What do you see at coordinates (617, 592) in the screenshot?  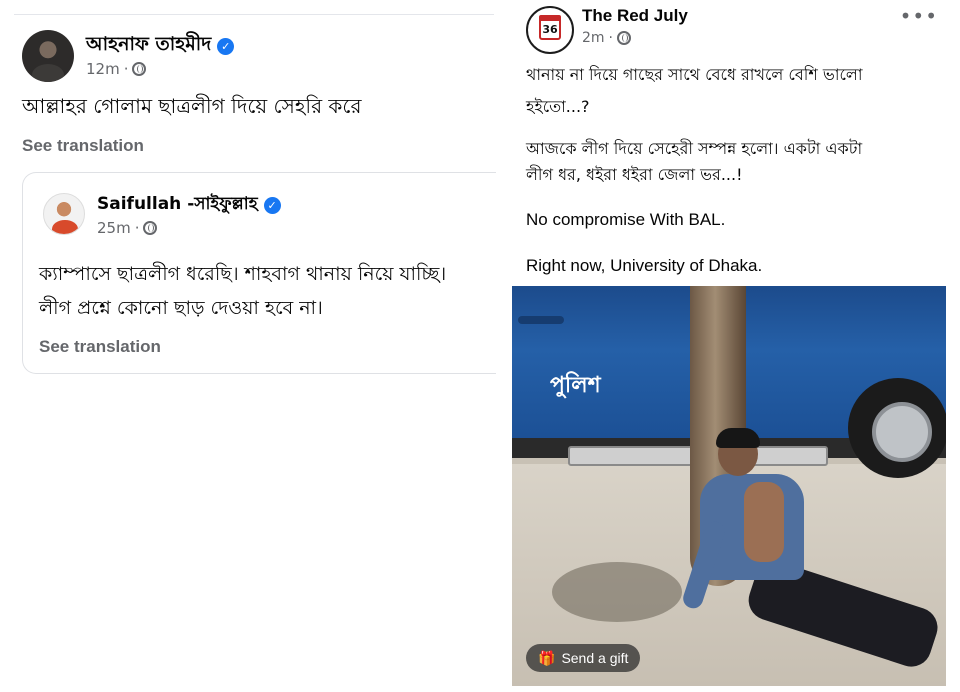 I see `puddle` at bounding box center [617, 592].